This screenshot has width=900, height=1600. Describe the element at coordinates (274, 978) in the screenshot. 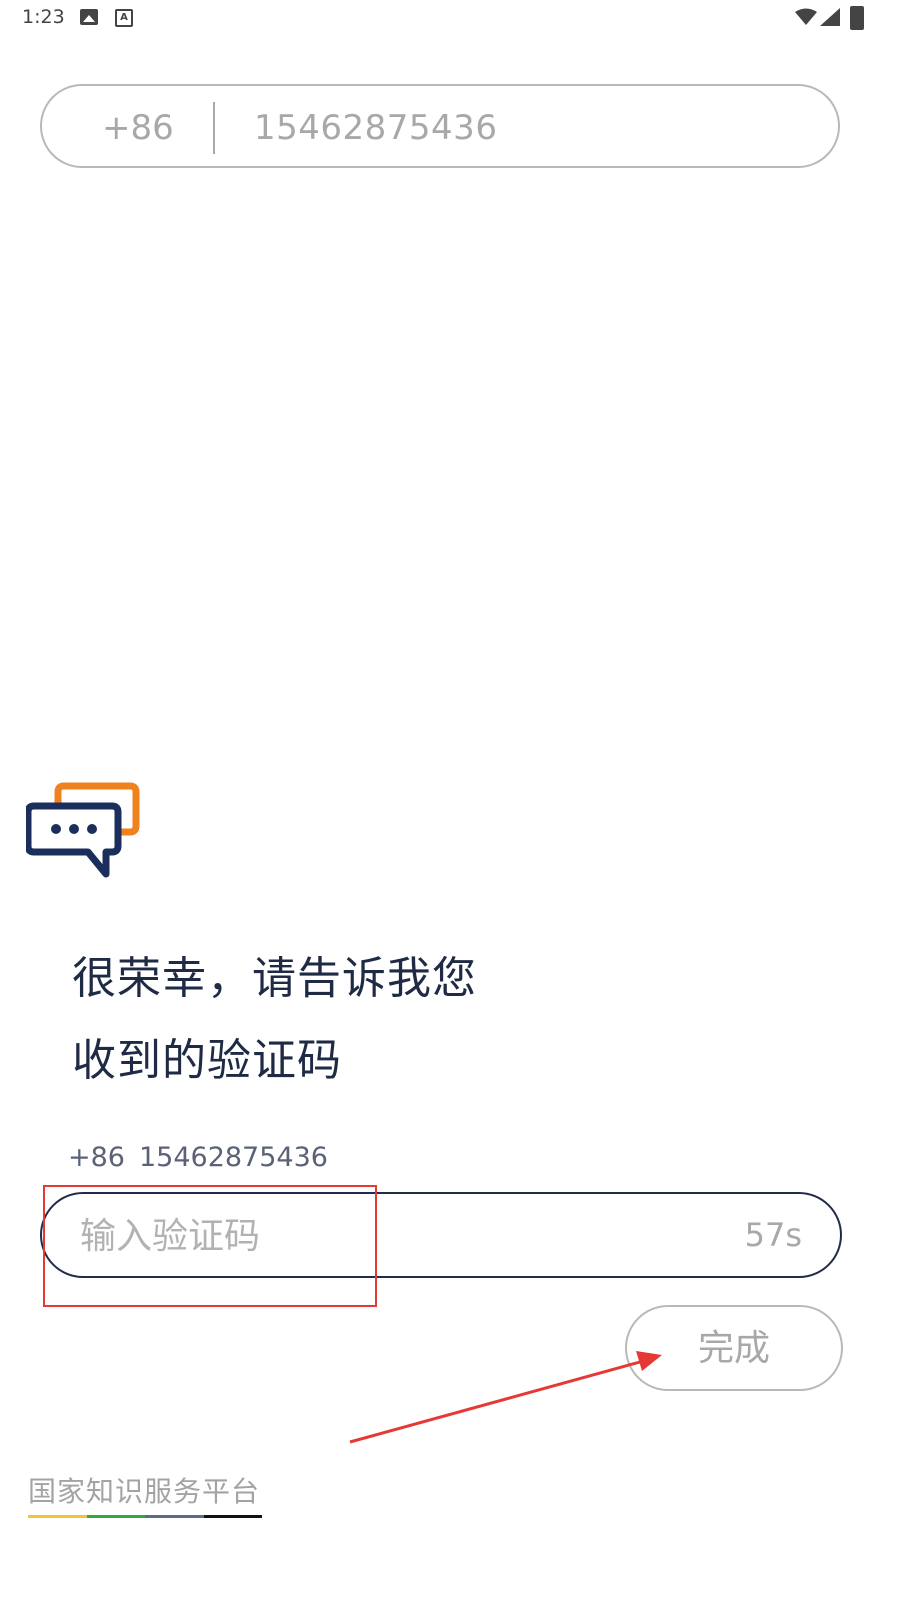

I see `prompt-line-1: 很荣幸，请告诉我您` at that location.